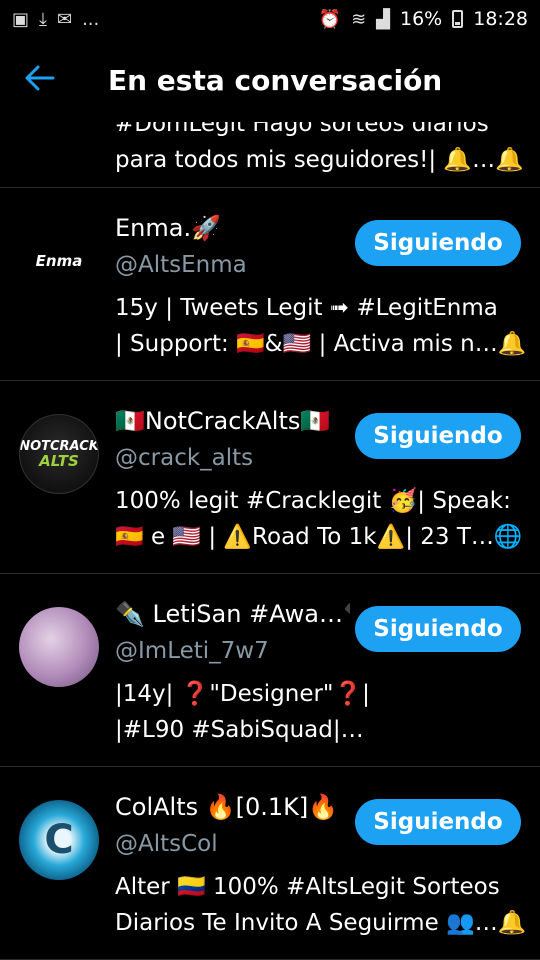 The height and width of the screenshot is (960, 540). I want to click on display-name: 🇲🇽NotCrackAlts🇲🇽, so click(223, 421).